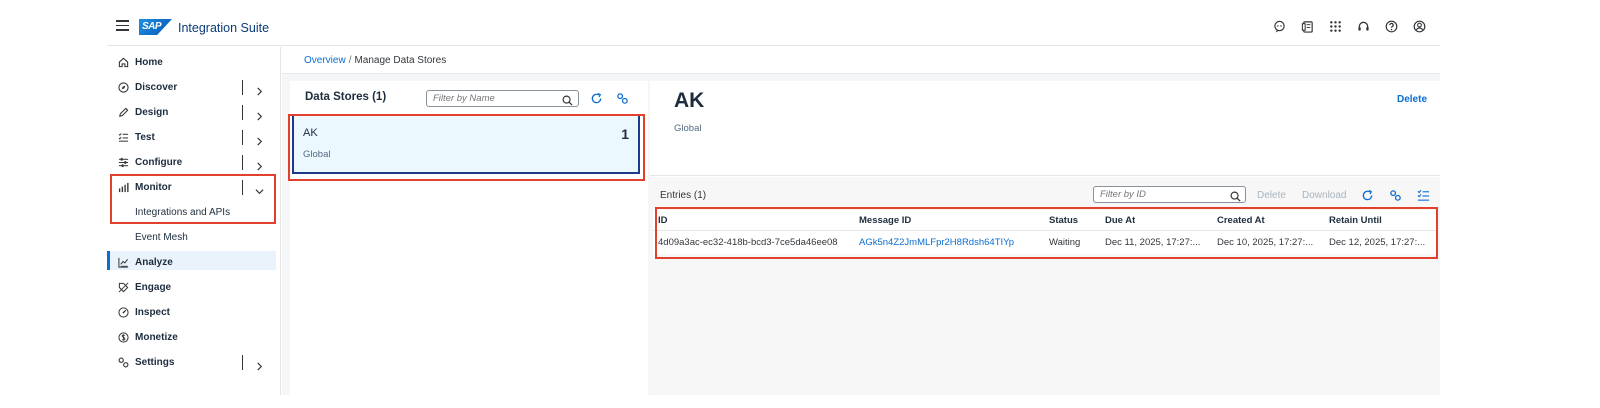 This screenshot has width=1600, height=408. I want to click on delete-entry-button: Delete, so click(1271, 195).